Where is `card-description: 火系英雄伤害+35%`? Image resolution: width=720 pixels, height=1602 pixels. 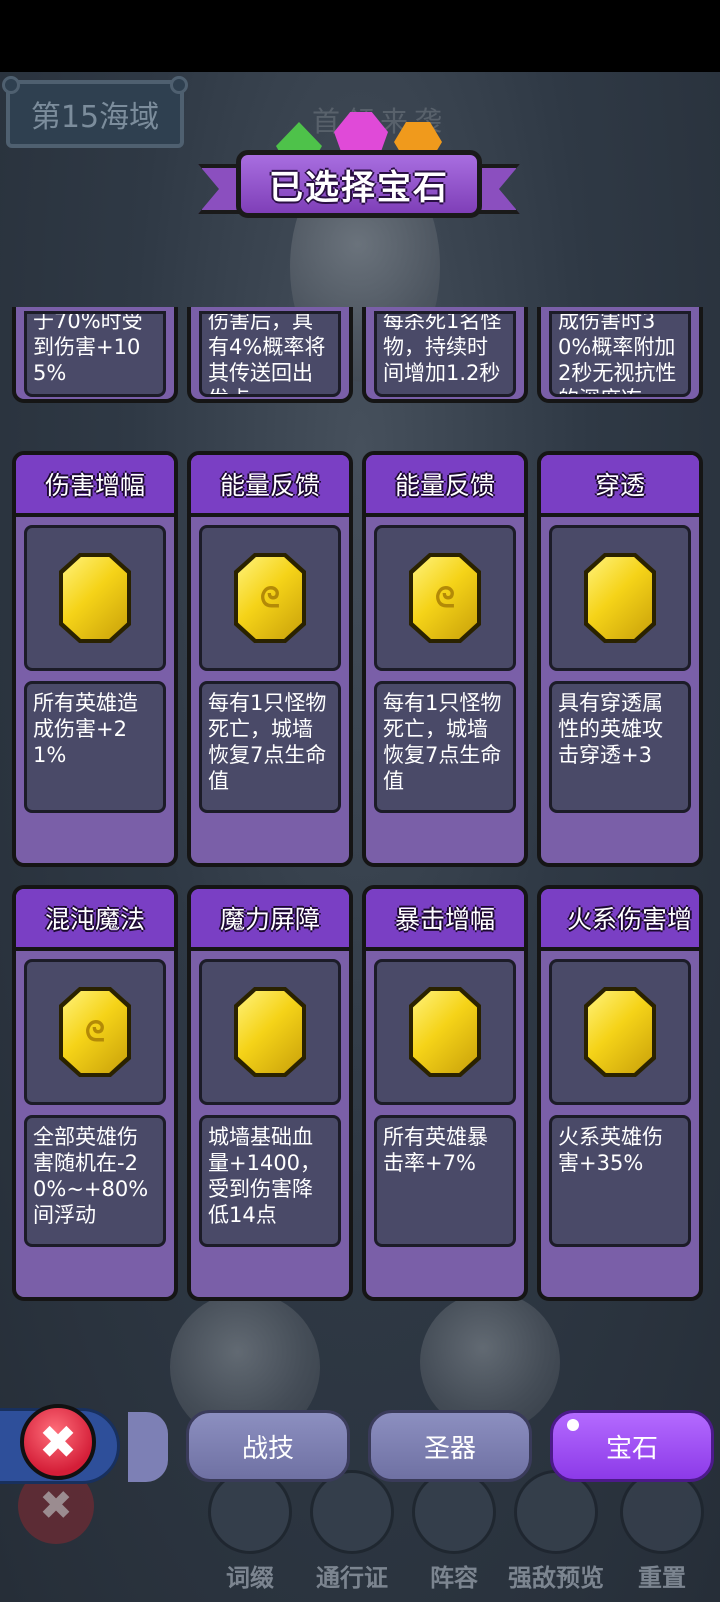
card-description: 火系英雄伤害+35% is located at coordinates (620, 1181).